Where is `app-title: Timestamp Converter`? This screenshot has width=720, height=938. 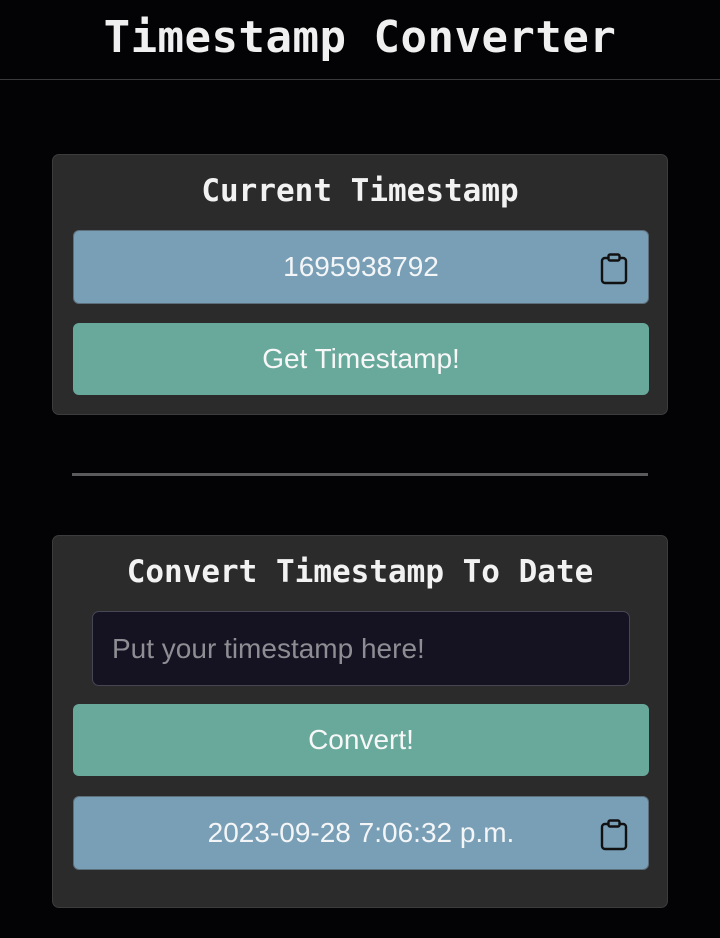 app-title: Timestamp Converter is located at coordinates (360, 37).